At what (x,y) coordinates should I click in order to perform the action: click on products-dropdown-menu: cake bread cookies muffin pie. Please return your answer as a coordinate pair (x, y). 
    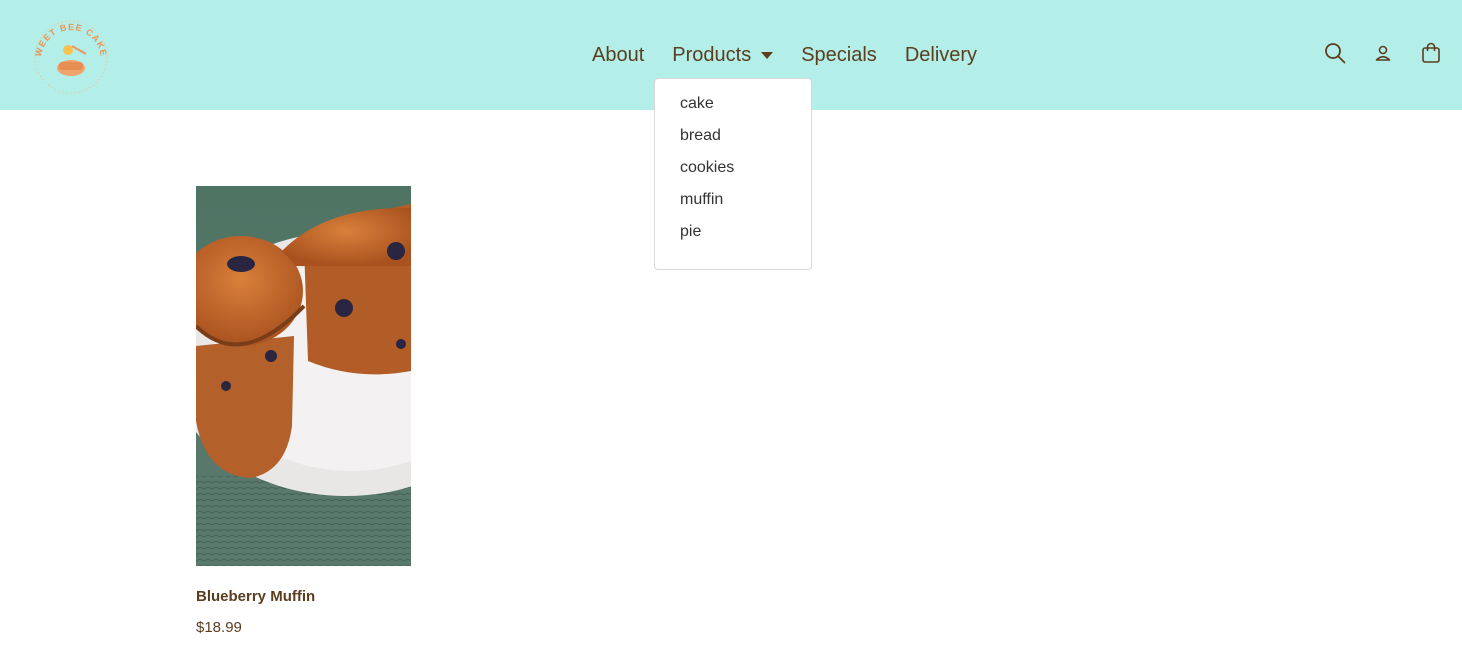
    Looking at the image, I should click on (733, 174).